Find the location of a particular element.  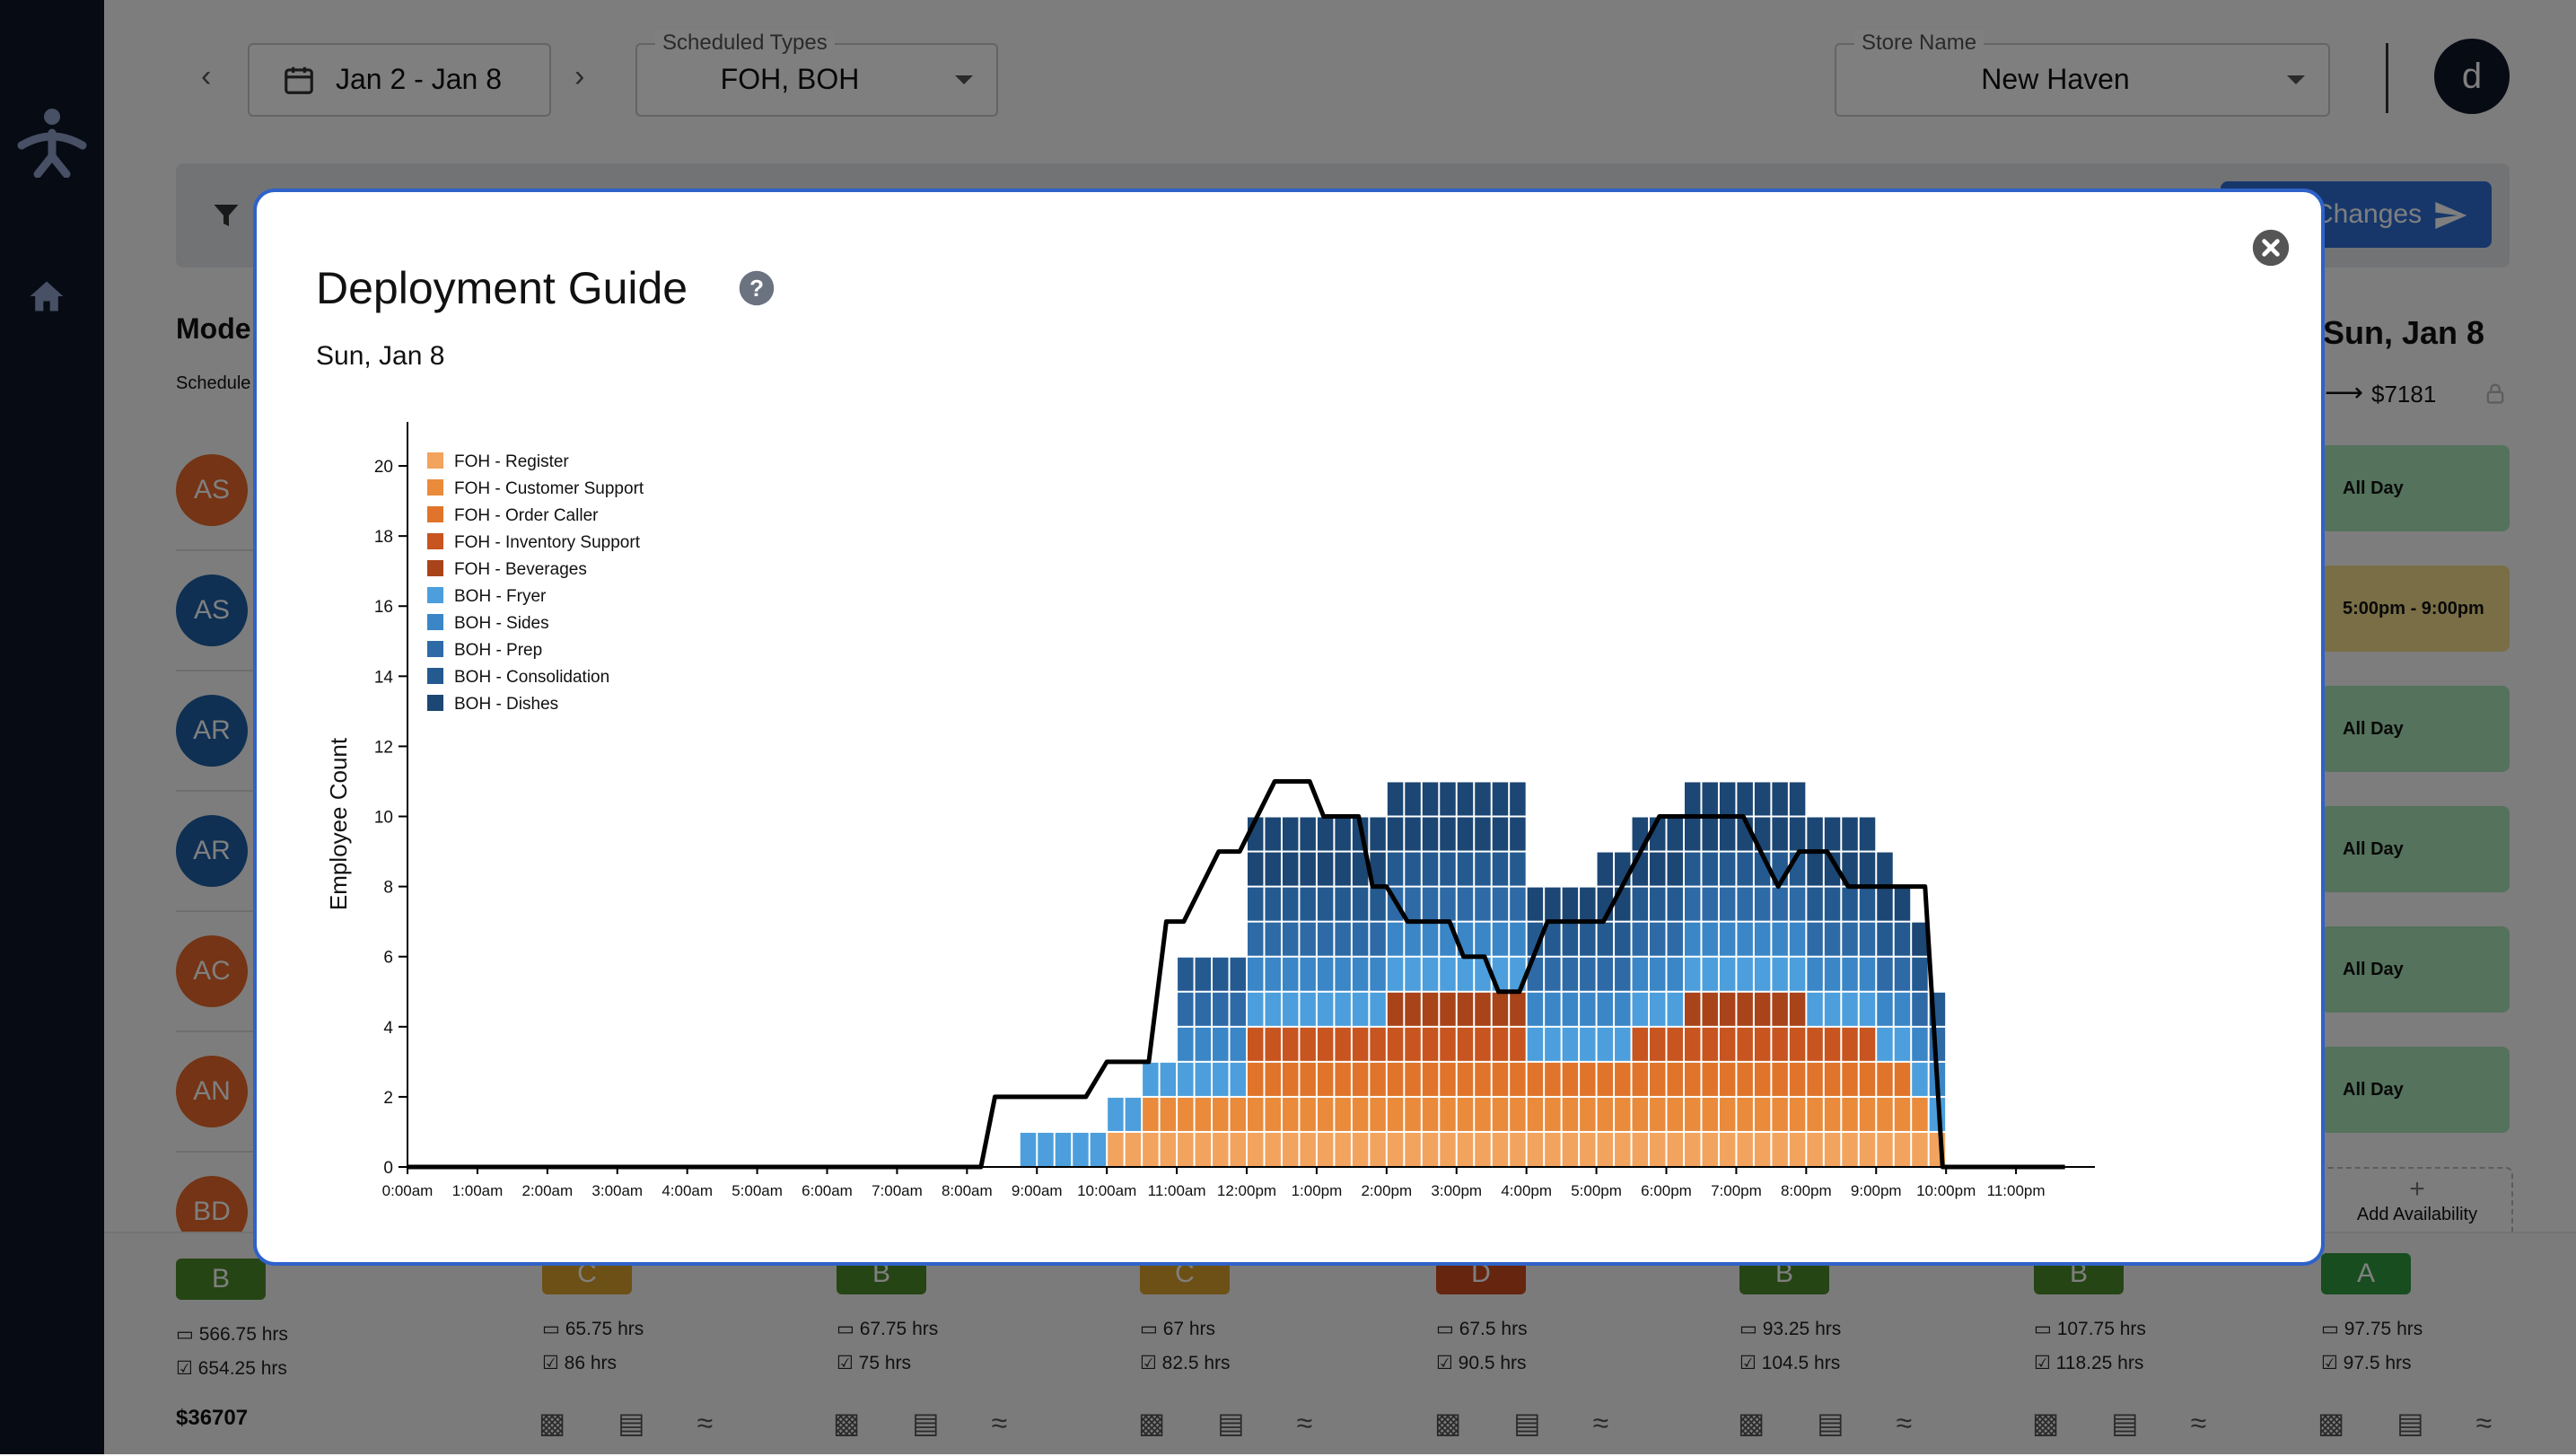

y-tick-label: 12 is located at coordinates (383, 748).